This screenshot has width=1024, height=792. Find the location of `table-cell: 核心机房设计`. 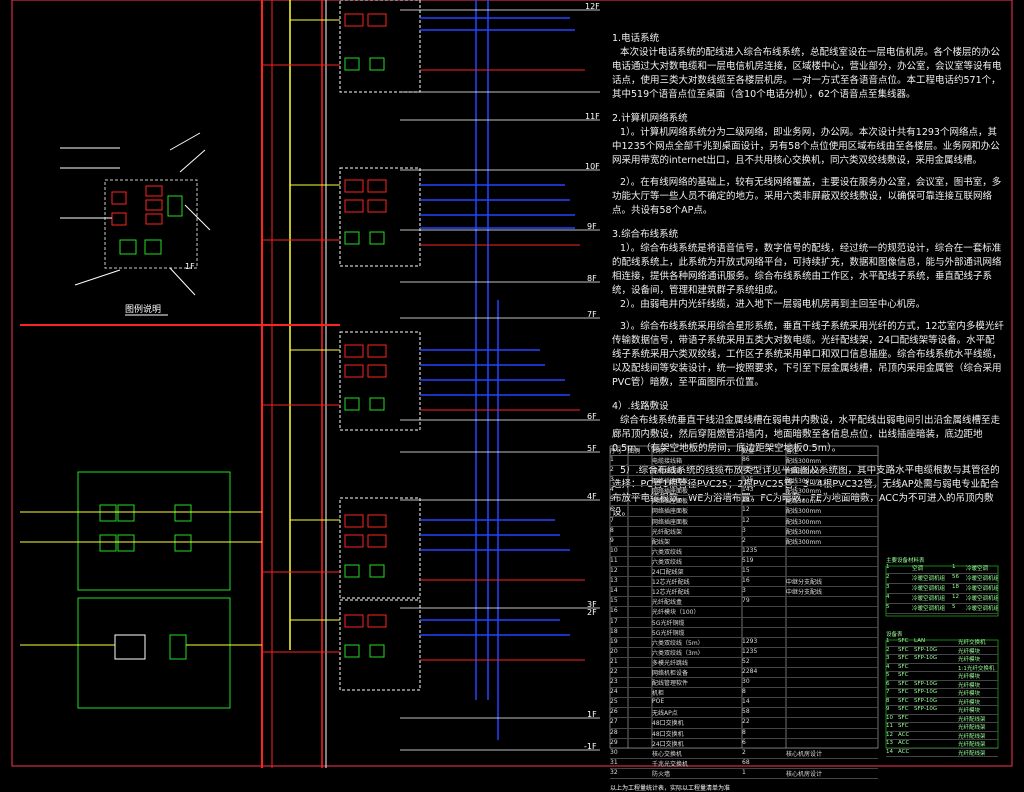

table-cell: 核心机房设计 is located at coordinates (804, 754).